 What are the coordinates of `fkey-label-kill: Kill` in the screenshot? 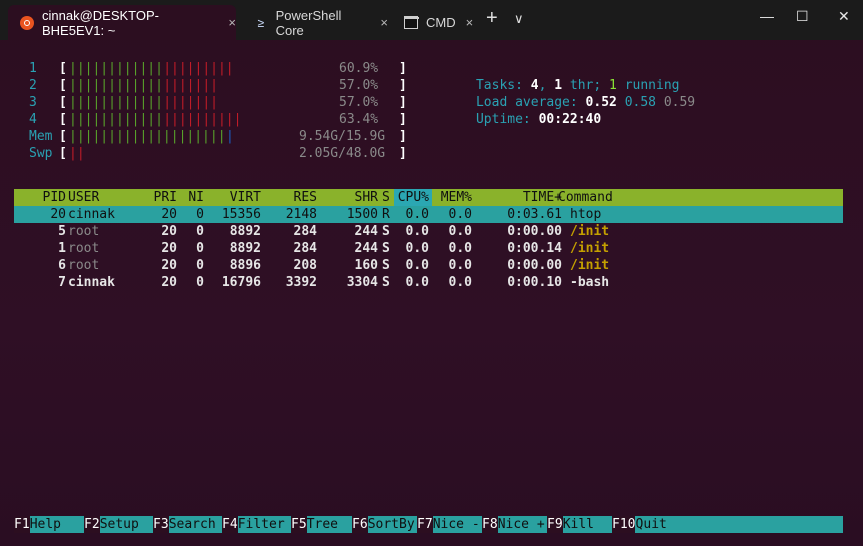 It's located at (578, 524).